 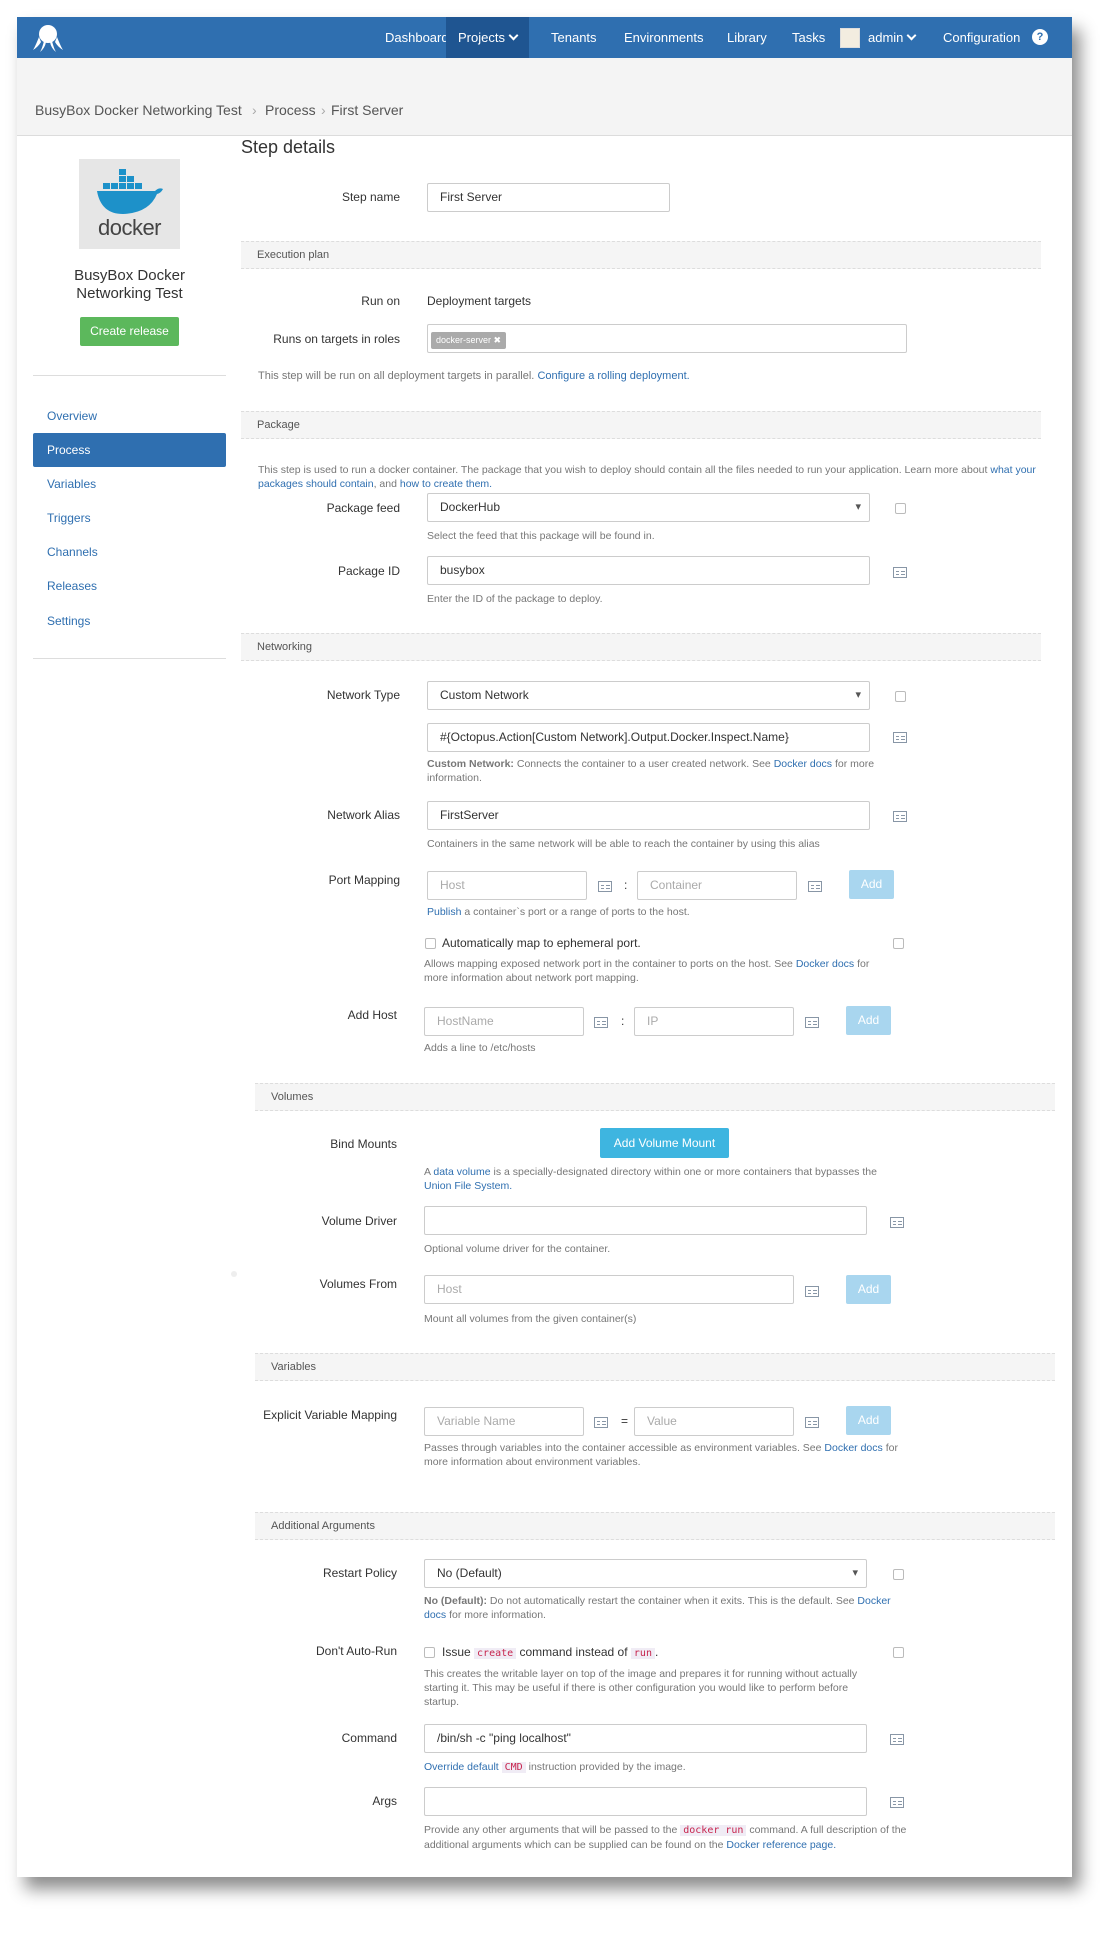 What do you see at coordinates (645, 1220) in the screenshot?
I see `volume-driver-input` at bounding box center [645, 1220].